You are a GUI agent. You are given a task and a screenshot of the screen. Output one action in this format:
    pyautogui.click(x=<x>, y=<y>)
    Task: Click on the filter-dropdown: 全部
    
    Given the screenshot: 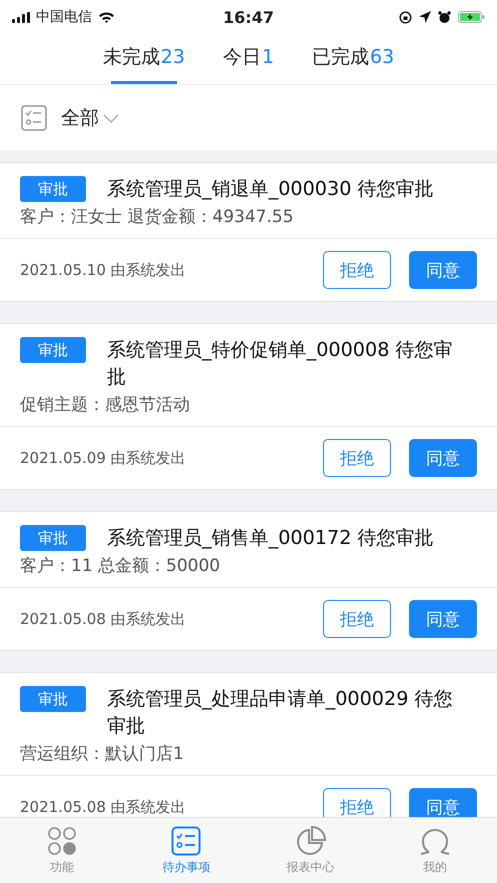 What is the action you would take?
    pyautogui.click(x=90, y=117)
    